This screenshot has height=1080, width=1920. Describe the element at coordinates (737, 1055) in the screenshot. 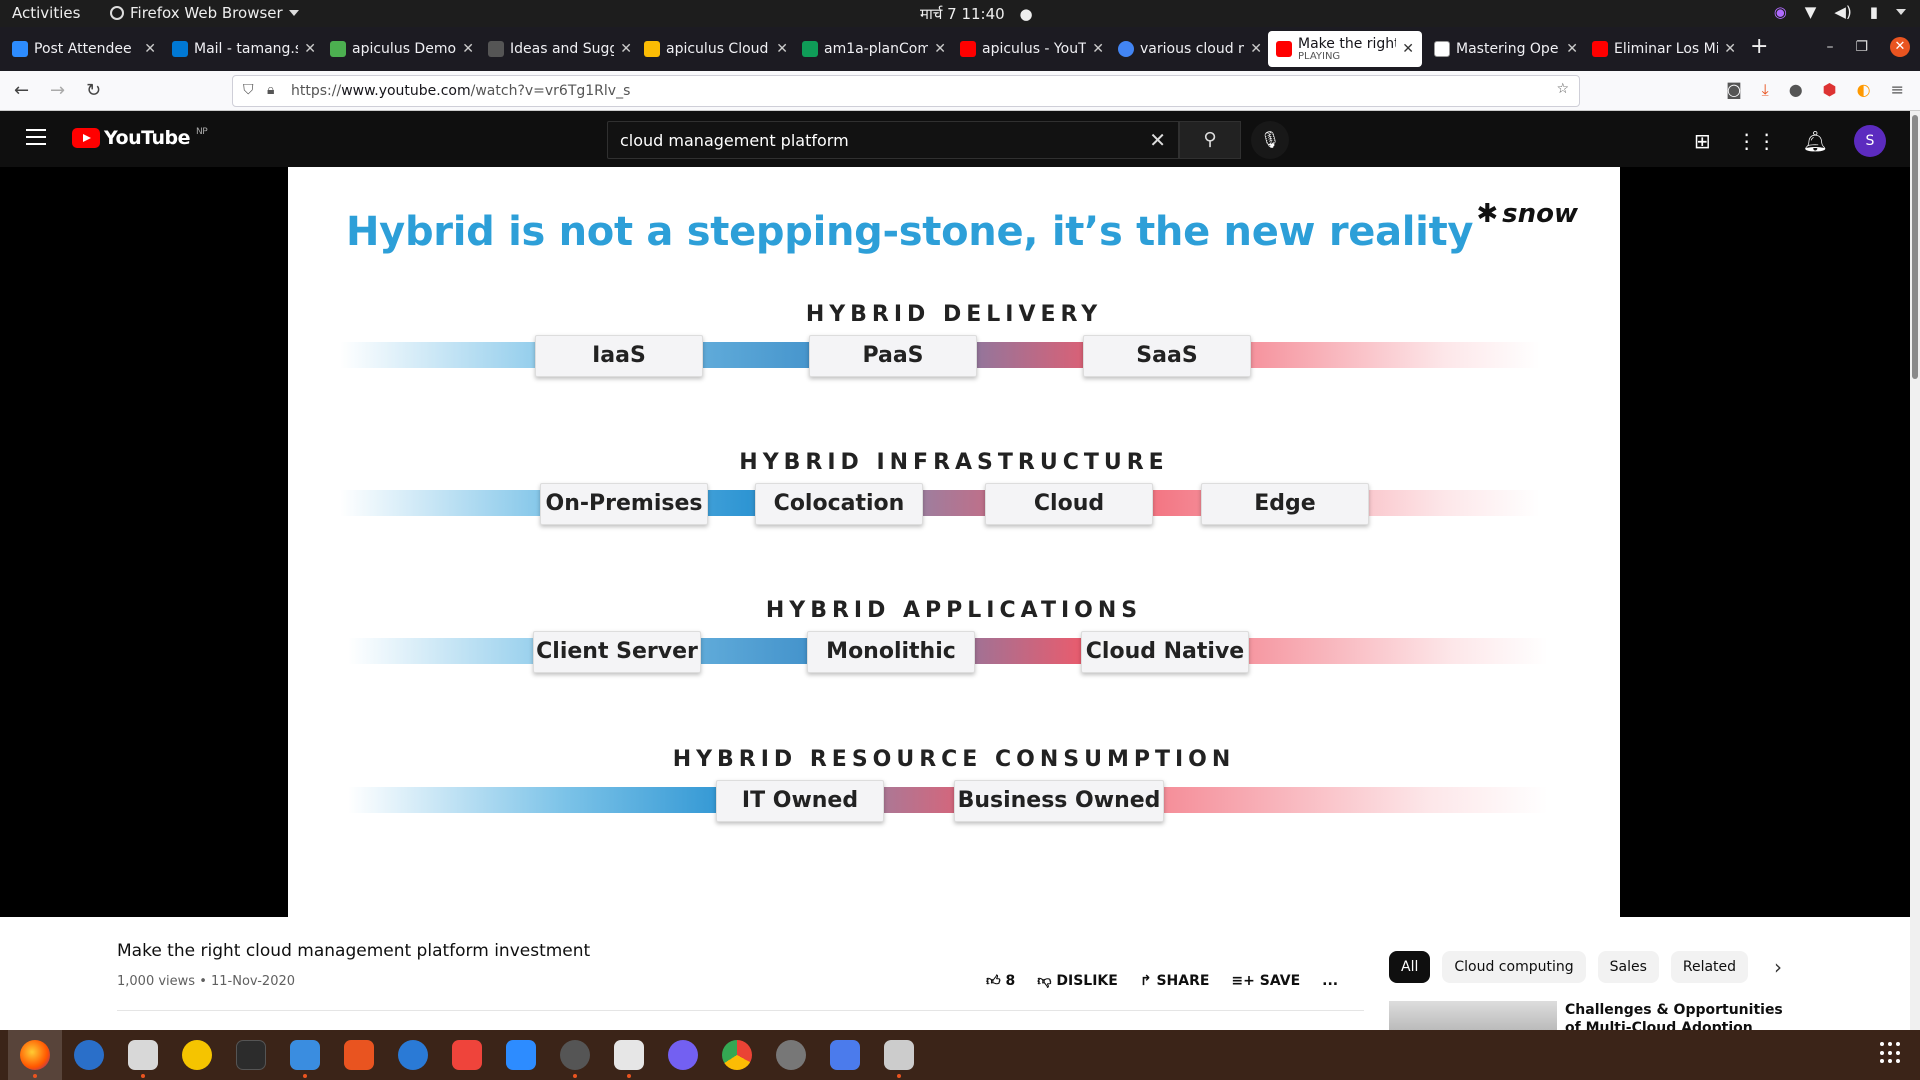

I see `chrome-icon` at that location.